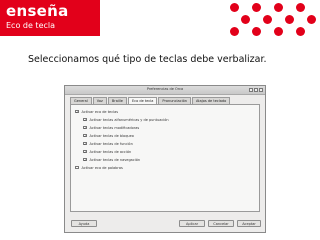 This screenshot has width=320, height=240. What do you see at coordinates (77, 167) in the screenshot?
I see `checkbox-icon` at bounding box center [77, 167].